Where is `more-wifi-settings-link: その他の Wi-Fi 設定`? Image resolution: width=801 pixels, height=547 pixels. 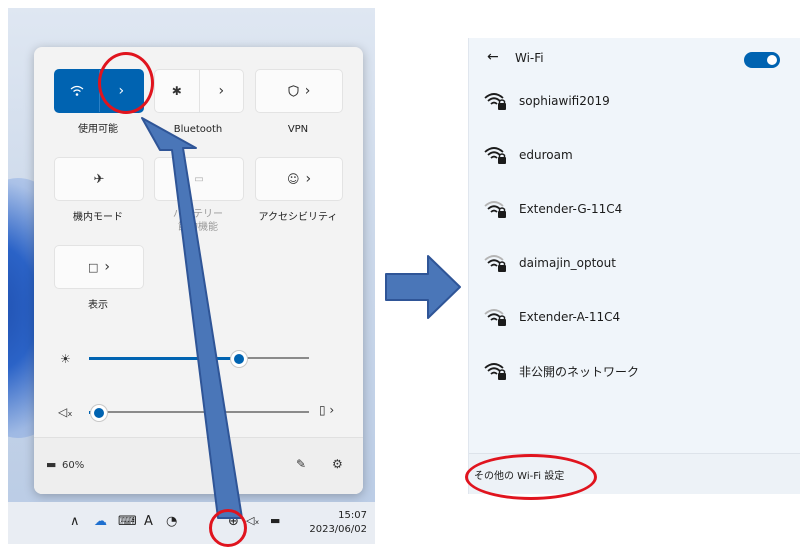 more-wifi-settings-link: その他の Wi-Fi 設定 is located at coordinates (519, 474).